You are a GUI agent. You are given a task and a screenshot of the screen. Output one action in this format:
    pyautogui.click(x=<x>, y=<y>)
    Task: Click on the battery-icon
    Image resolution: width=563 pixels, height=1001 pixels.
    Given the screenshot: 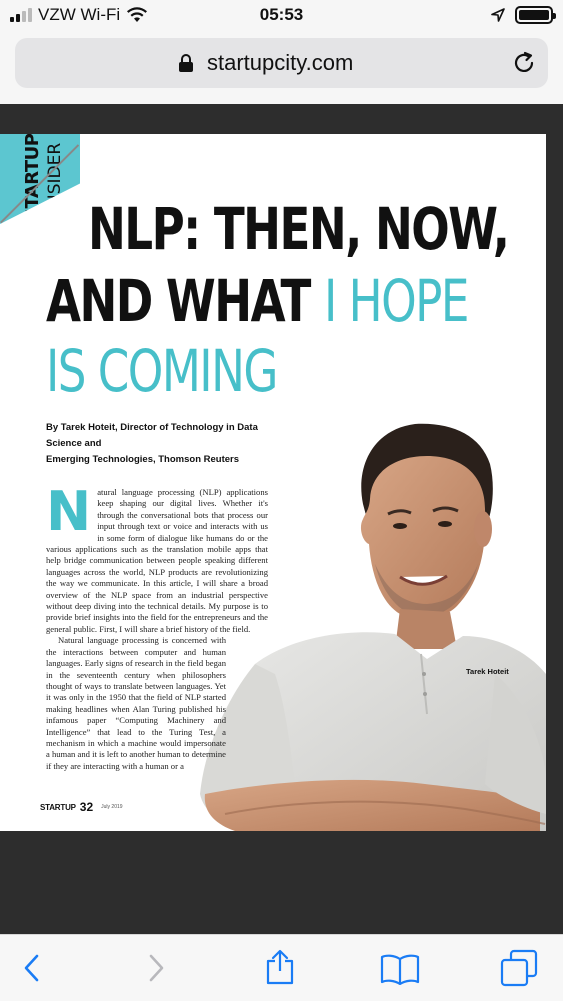 What is the action you would take?
    pyautogui.click(x=535, y=15)
    